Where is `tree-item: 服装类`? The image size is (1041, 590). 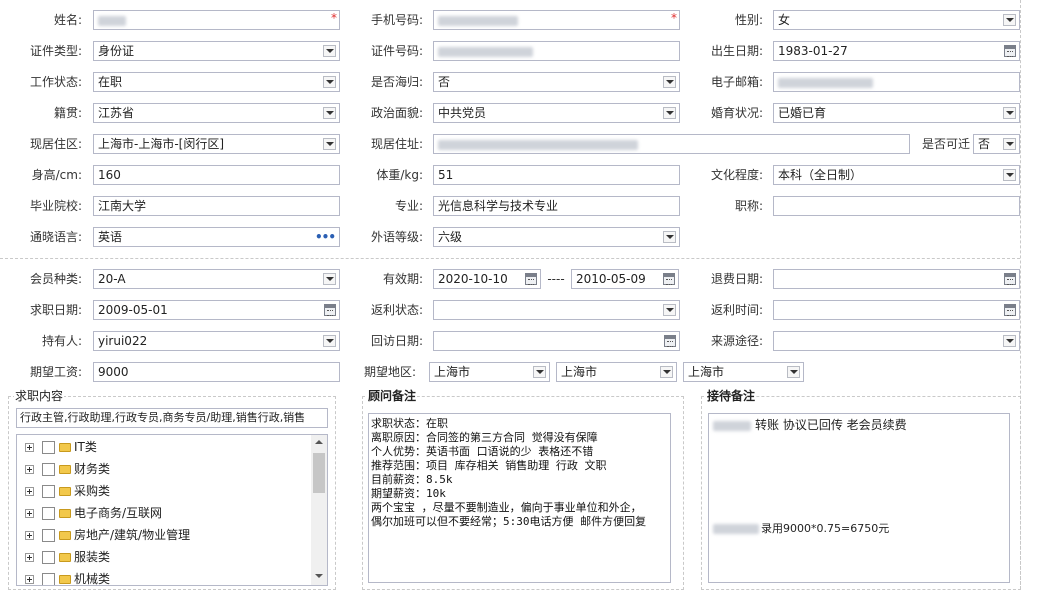
tree-item: 服装类 is located at coordinates (67, 557).